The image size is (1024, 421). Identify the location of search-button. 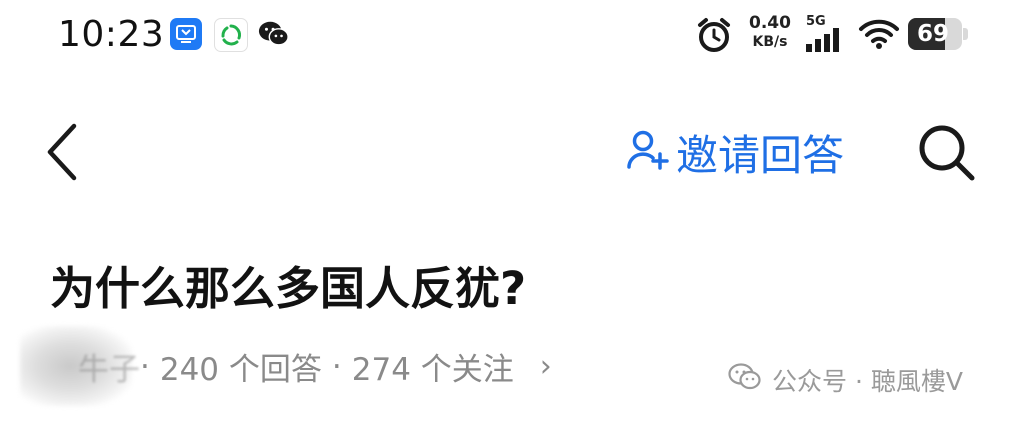
(946, 152).